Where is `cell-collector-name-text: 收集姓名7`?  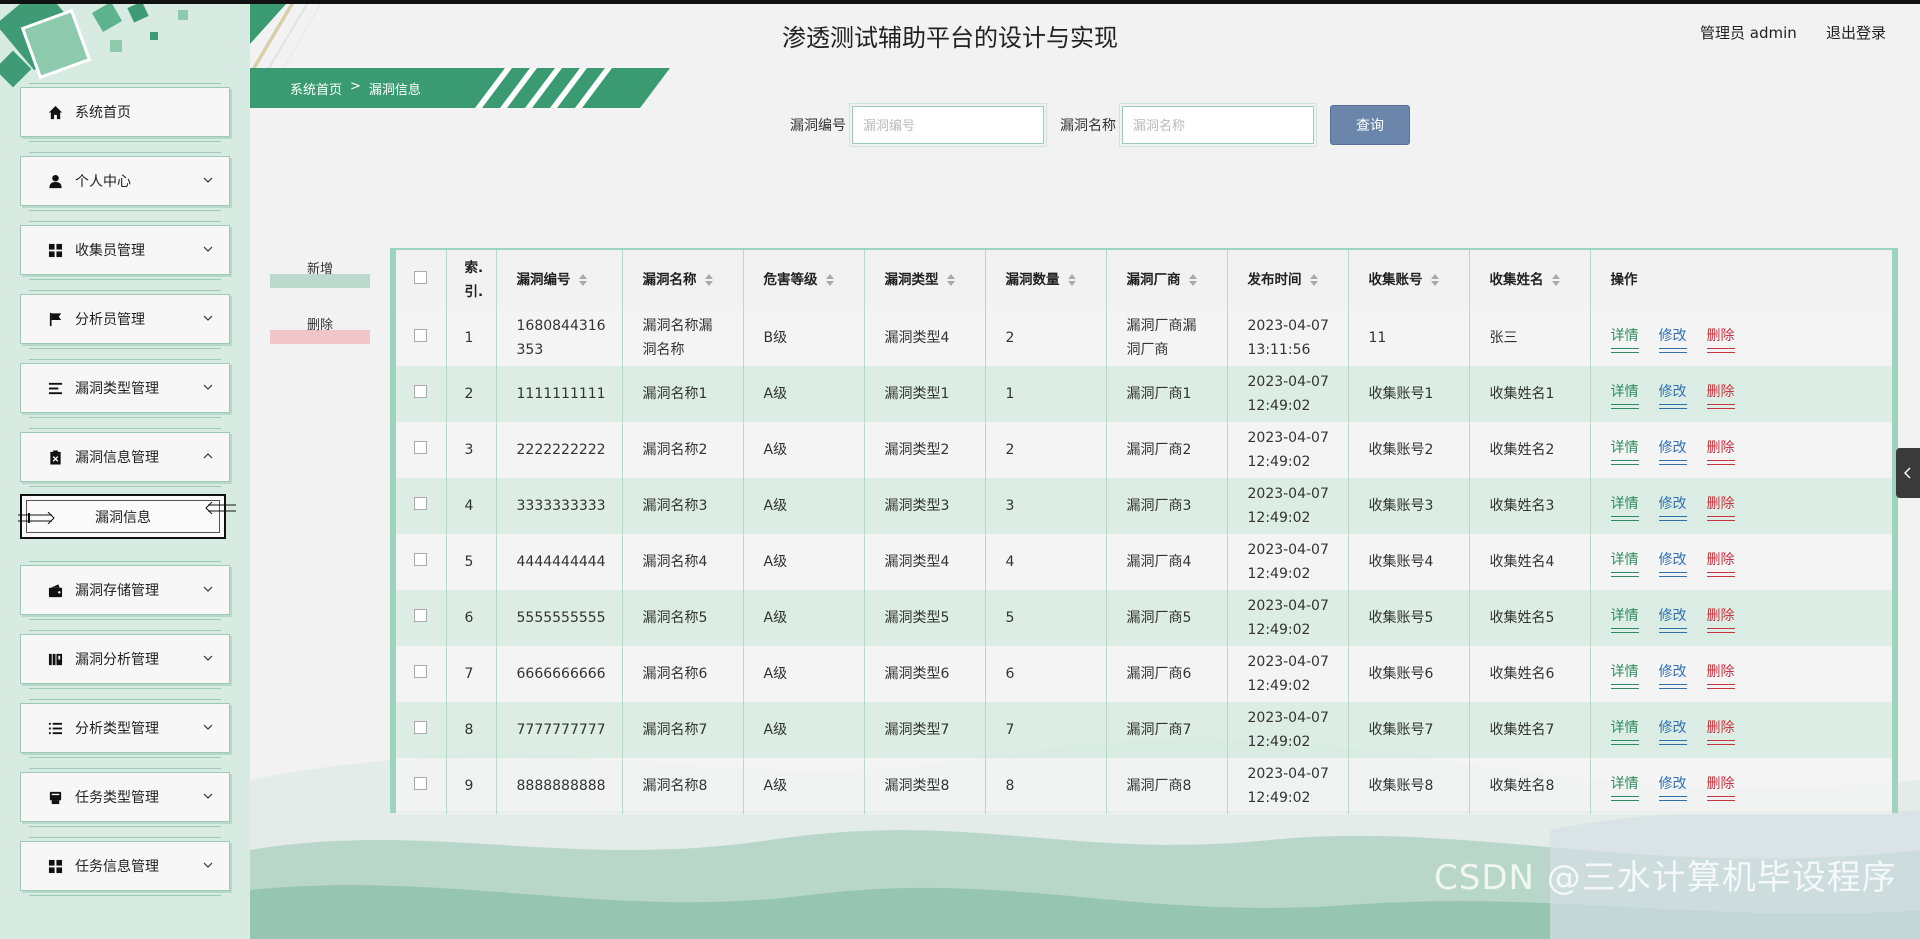
cell-collector-name-text: 收集姓名7 is located at coordinates (1522, 730).